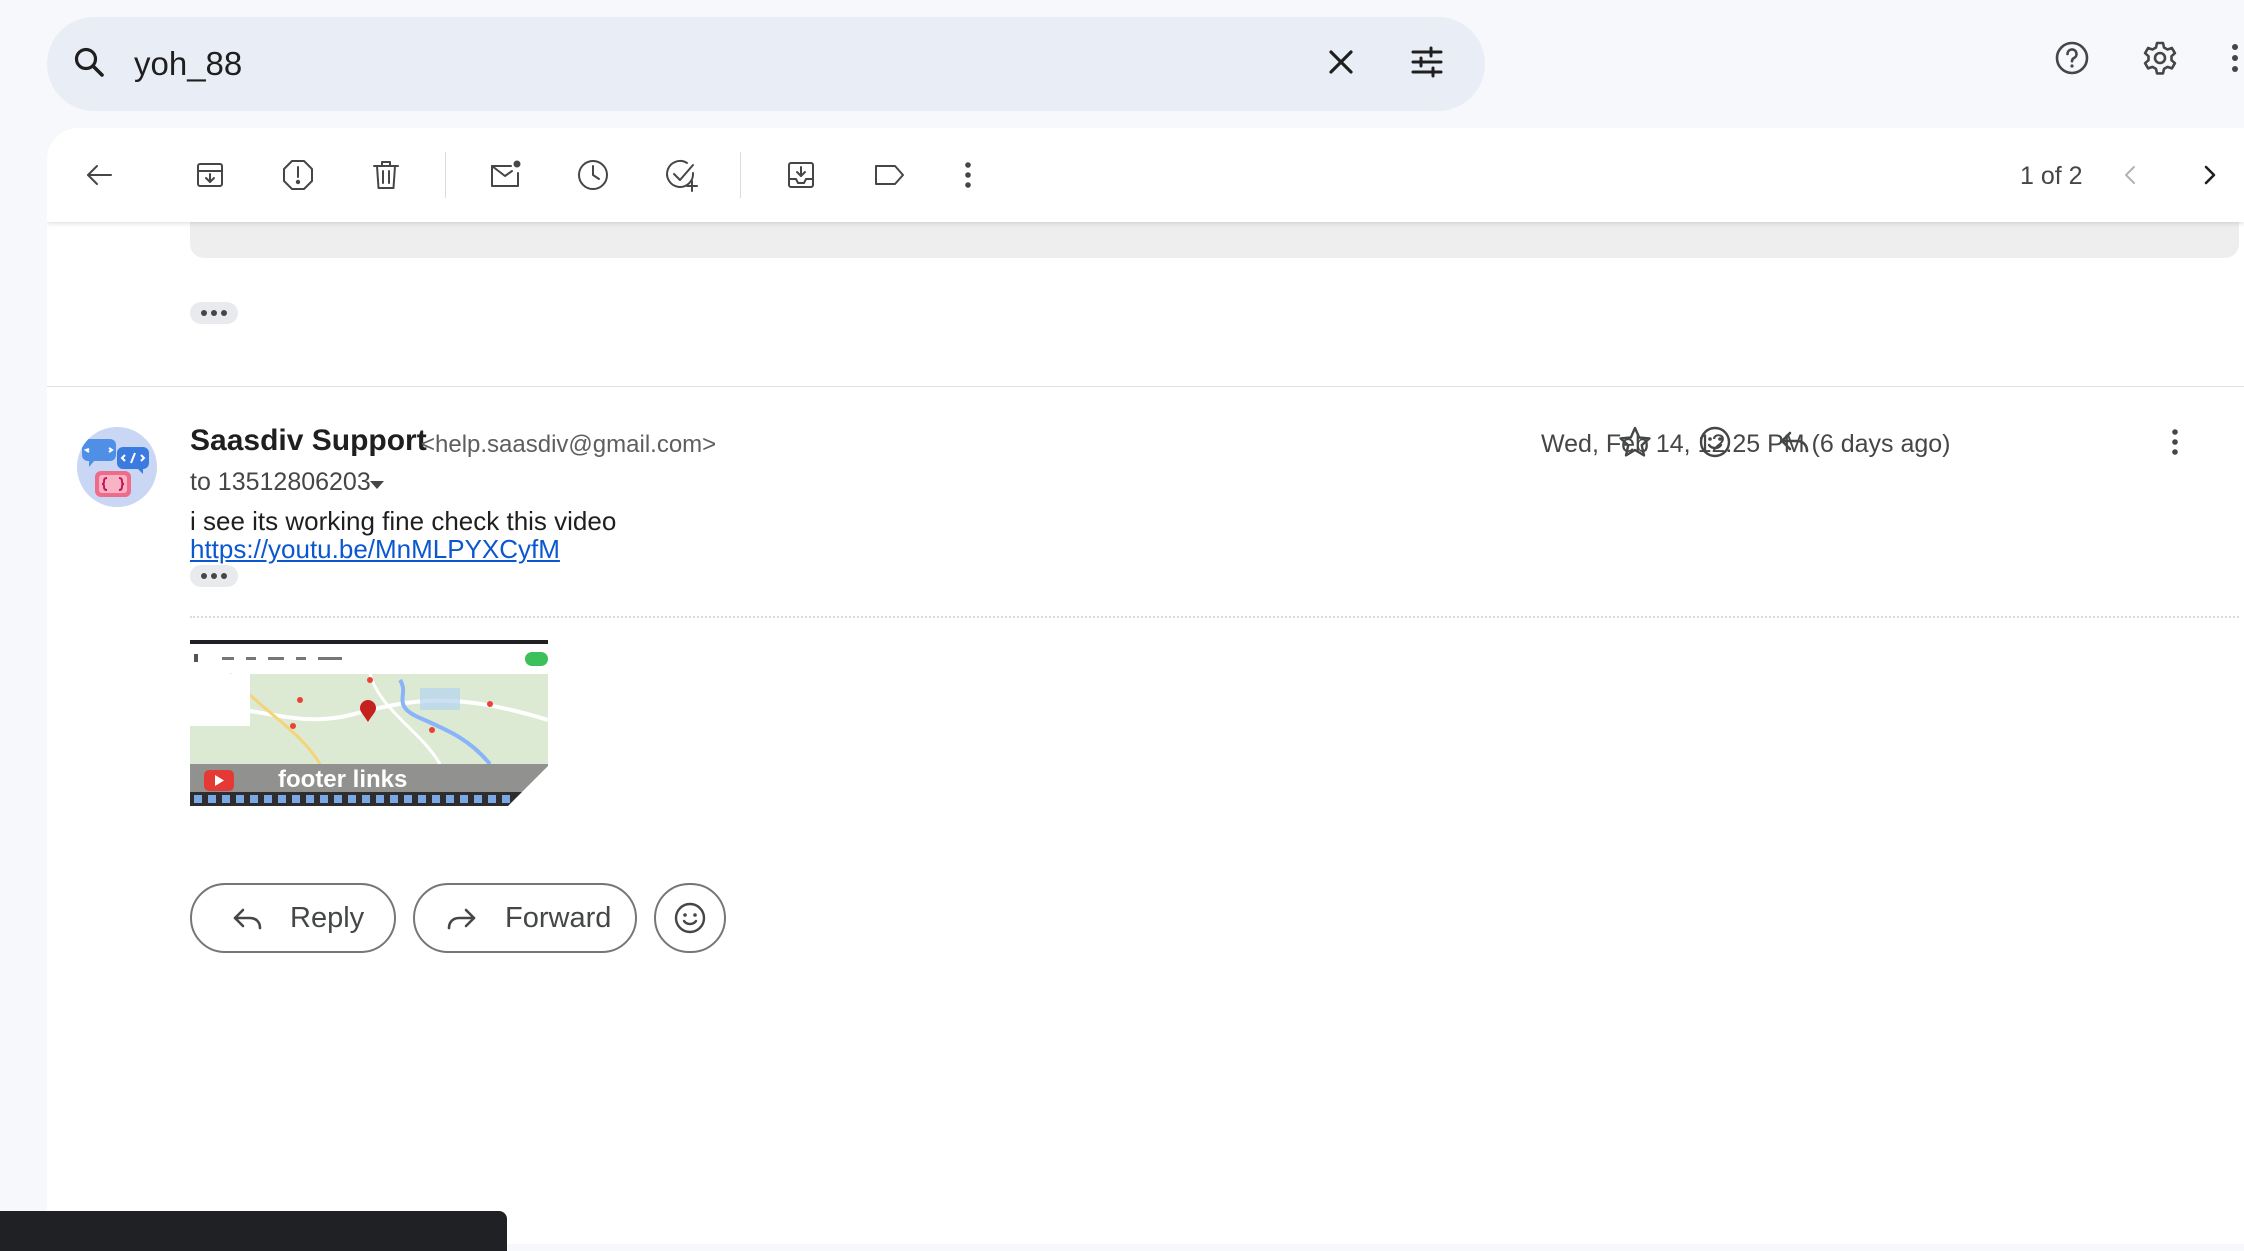 The width and height of the screenshot is (2244, 1251). I want to click on message-divider, so click(1145, 386).